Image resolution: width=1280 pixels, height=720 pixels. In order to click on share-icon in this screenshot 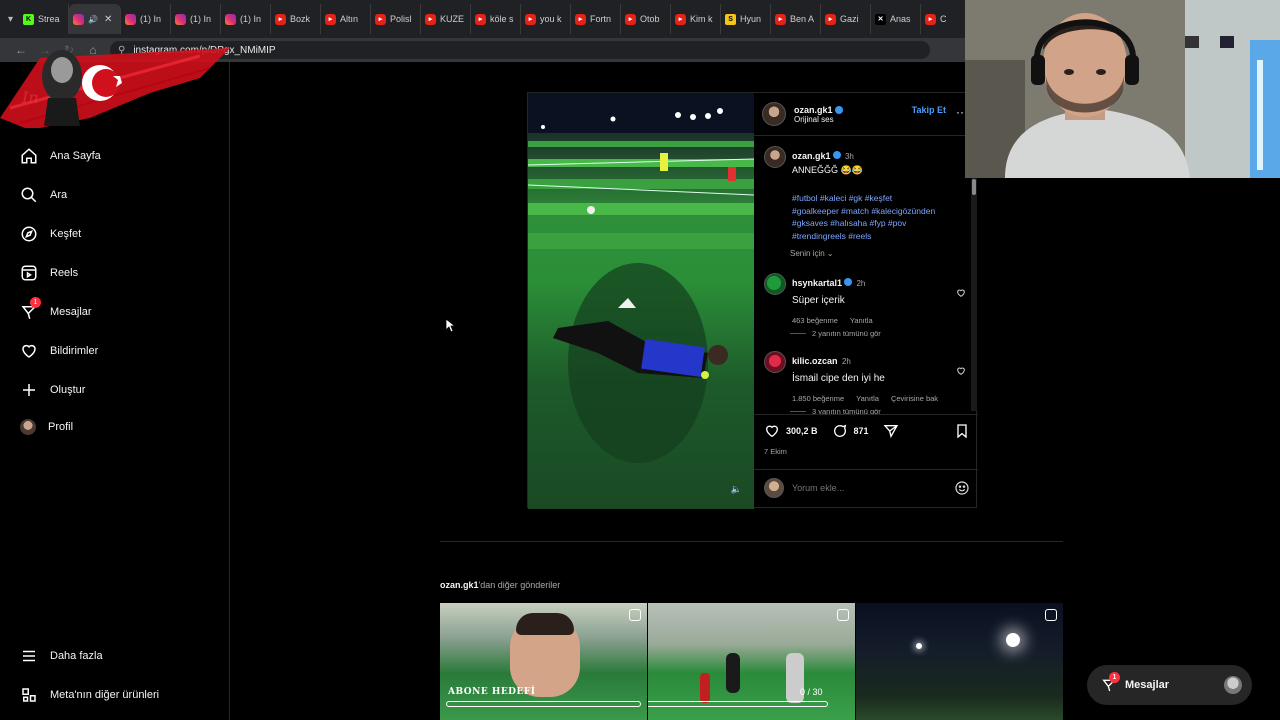, I will do `click(891, 431)`.